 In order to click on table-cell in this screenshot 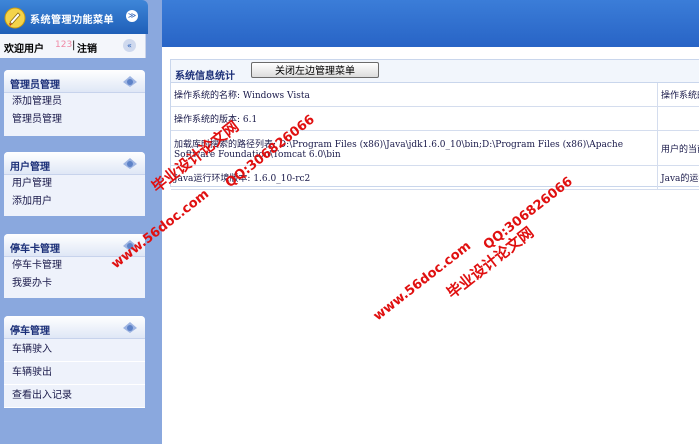, I will do `click(678, 118)`.